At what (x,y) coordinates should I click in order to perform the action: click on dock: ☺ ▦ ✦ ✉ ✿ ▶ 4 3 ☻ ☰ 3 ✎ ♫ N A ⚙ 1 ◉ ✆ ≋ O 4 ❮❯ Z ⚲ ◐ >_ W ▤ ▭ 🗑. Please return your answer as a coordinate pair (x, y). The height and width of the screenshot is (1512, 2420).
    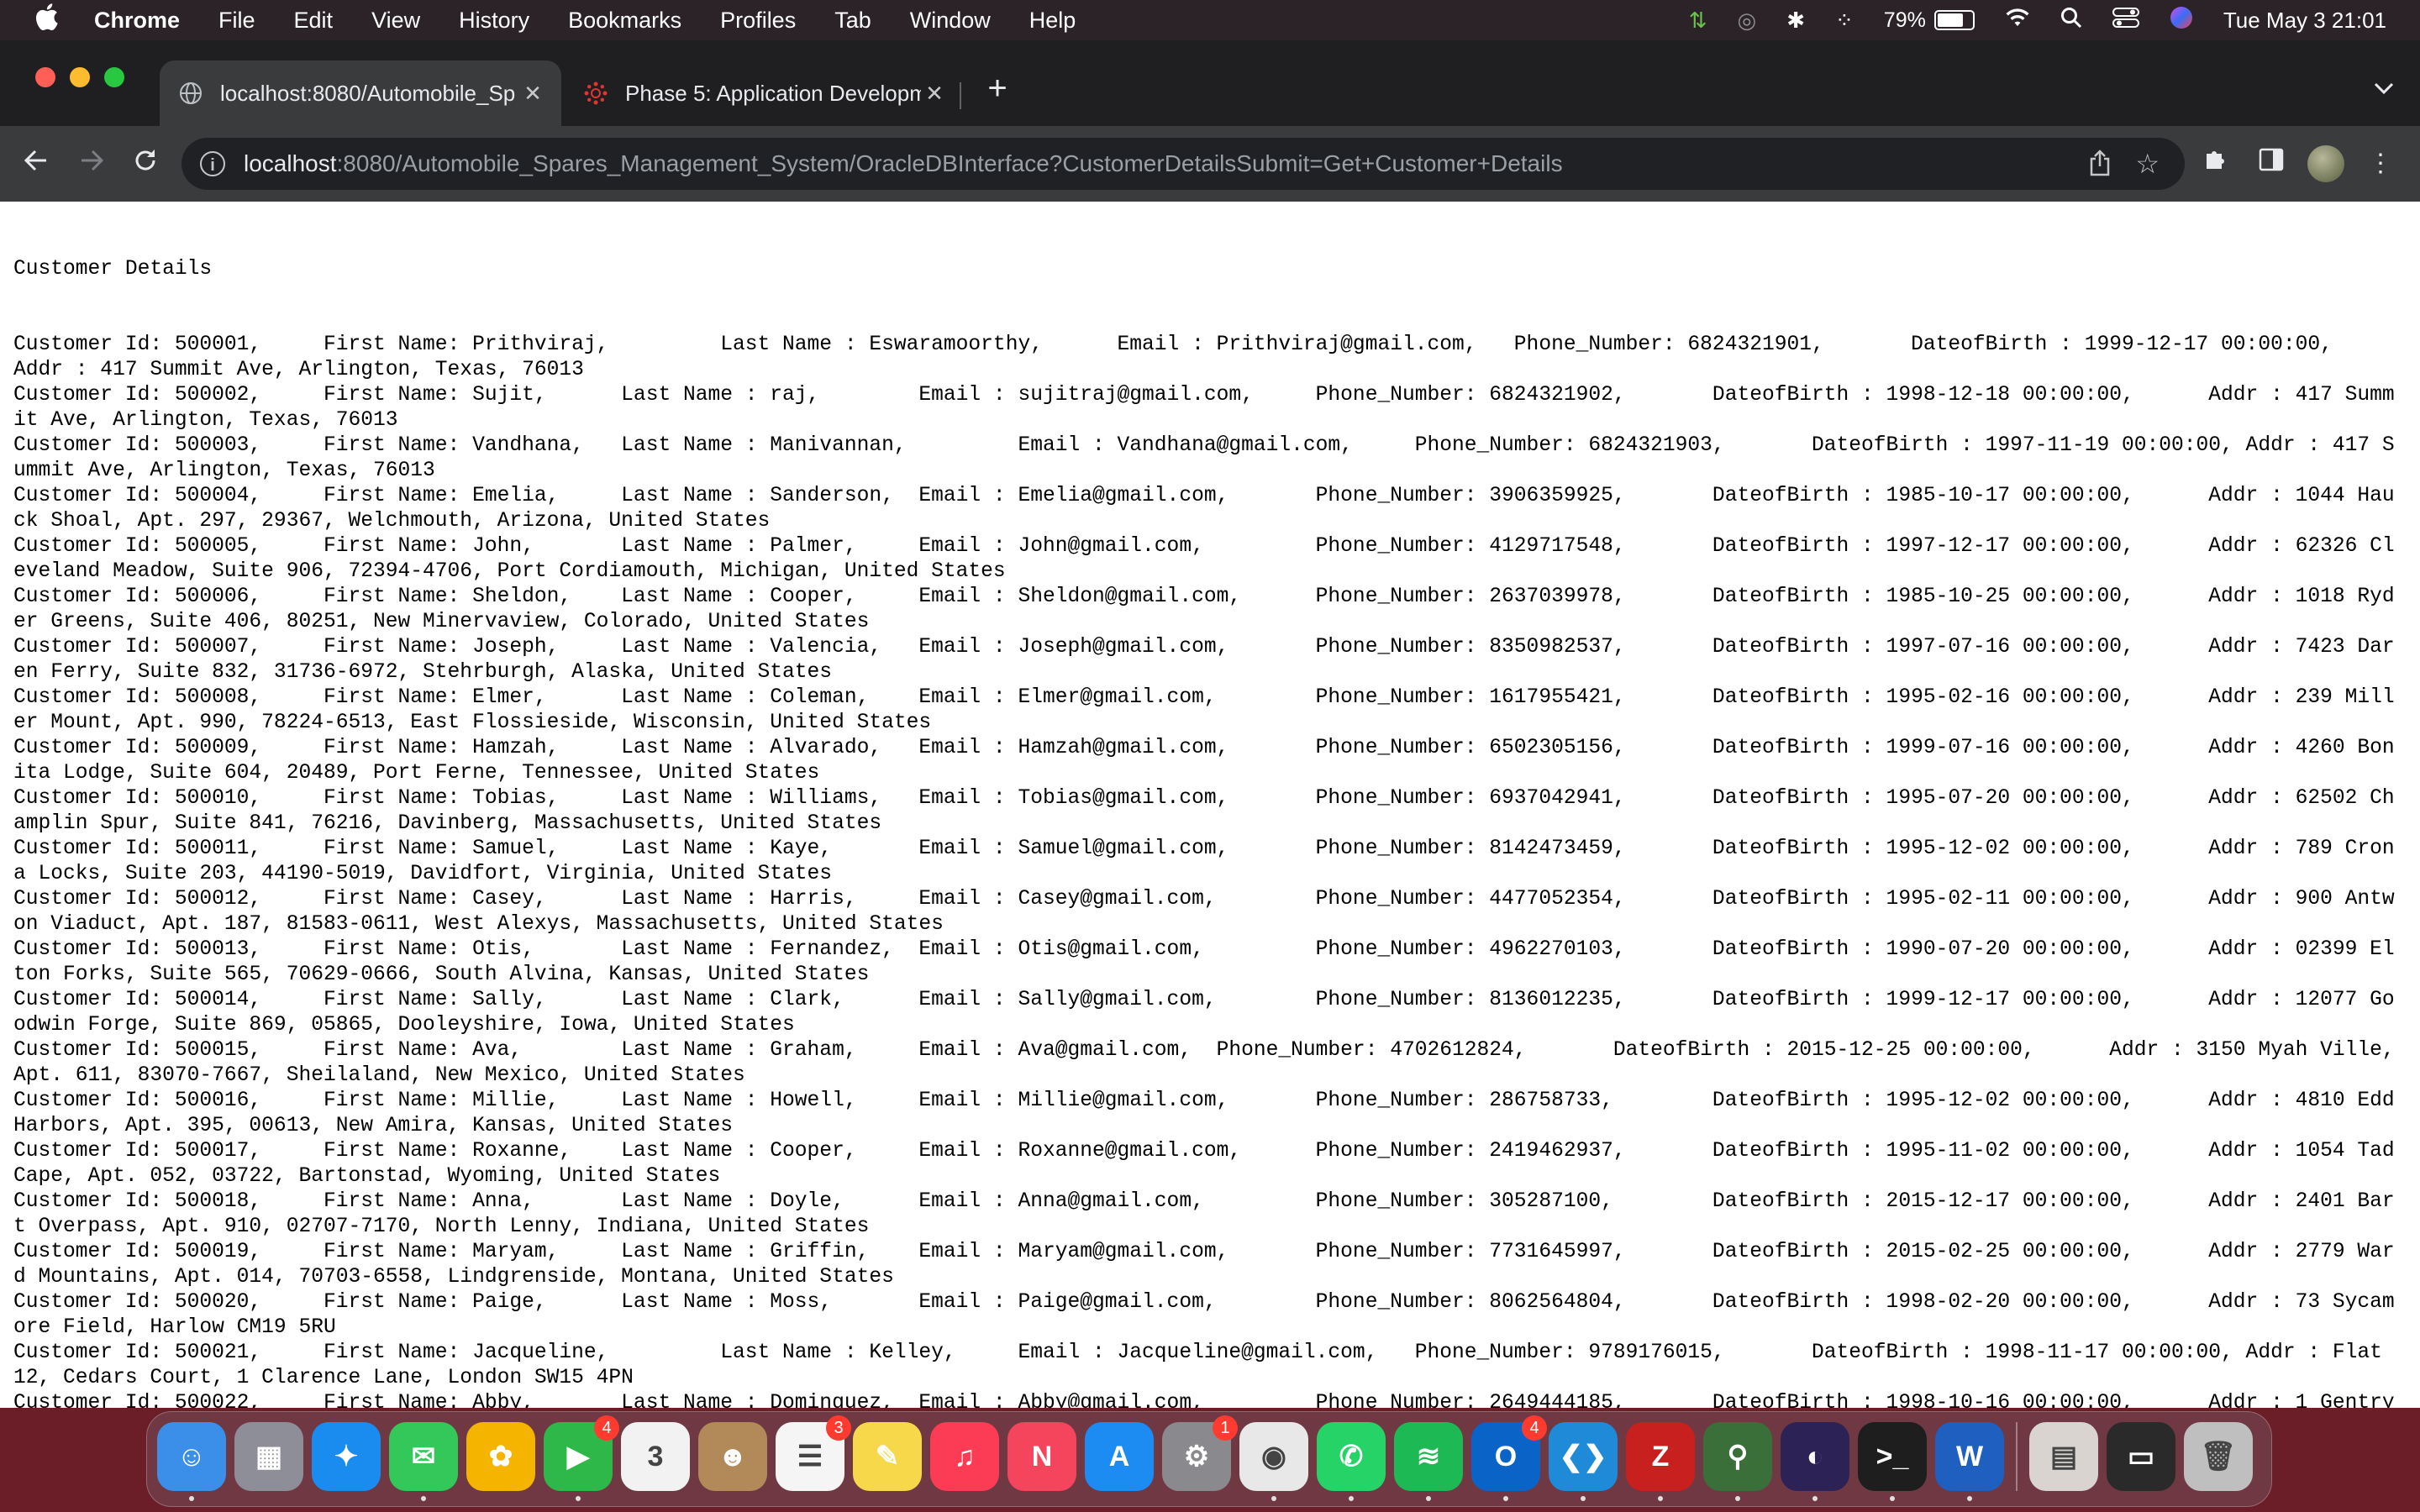
    Looking at the image, I should click on (1209, 1459).